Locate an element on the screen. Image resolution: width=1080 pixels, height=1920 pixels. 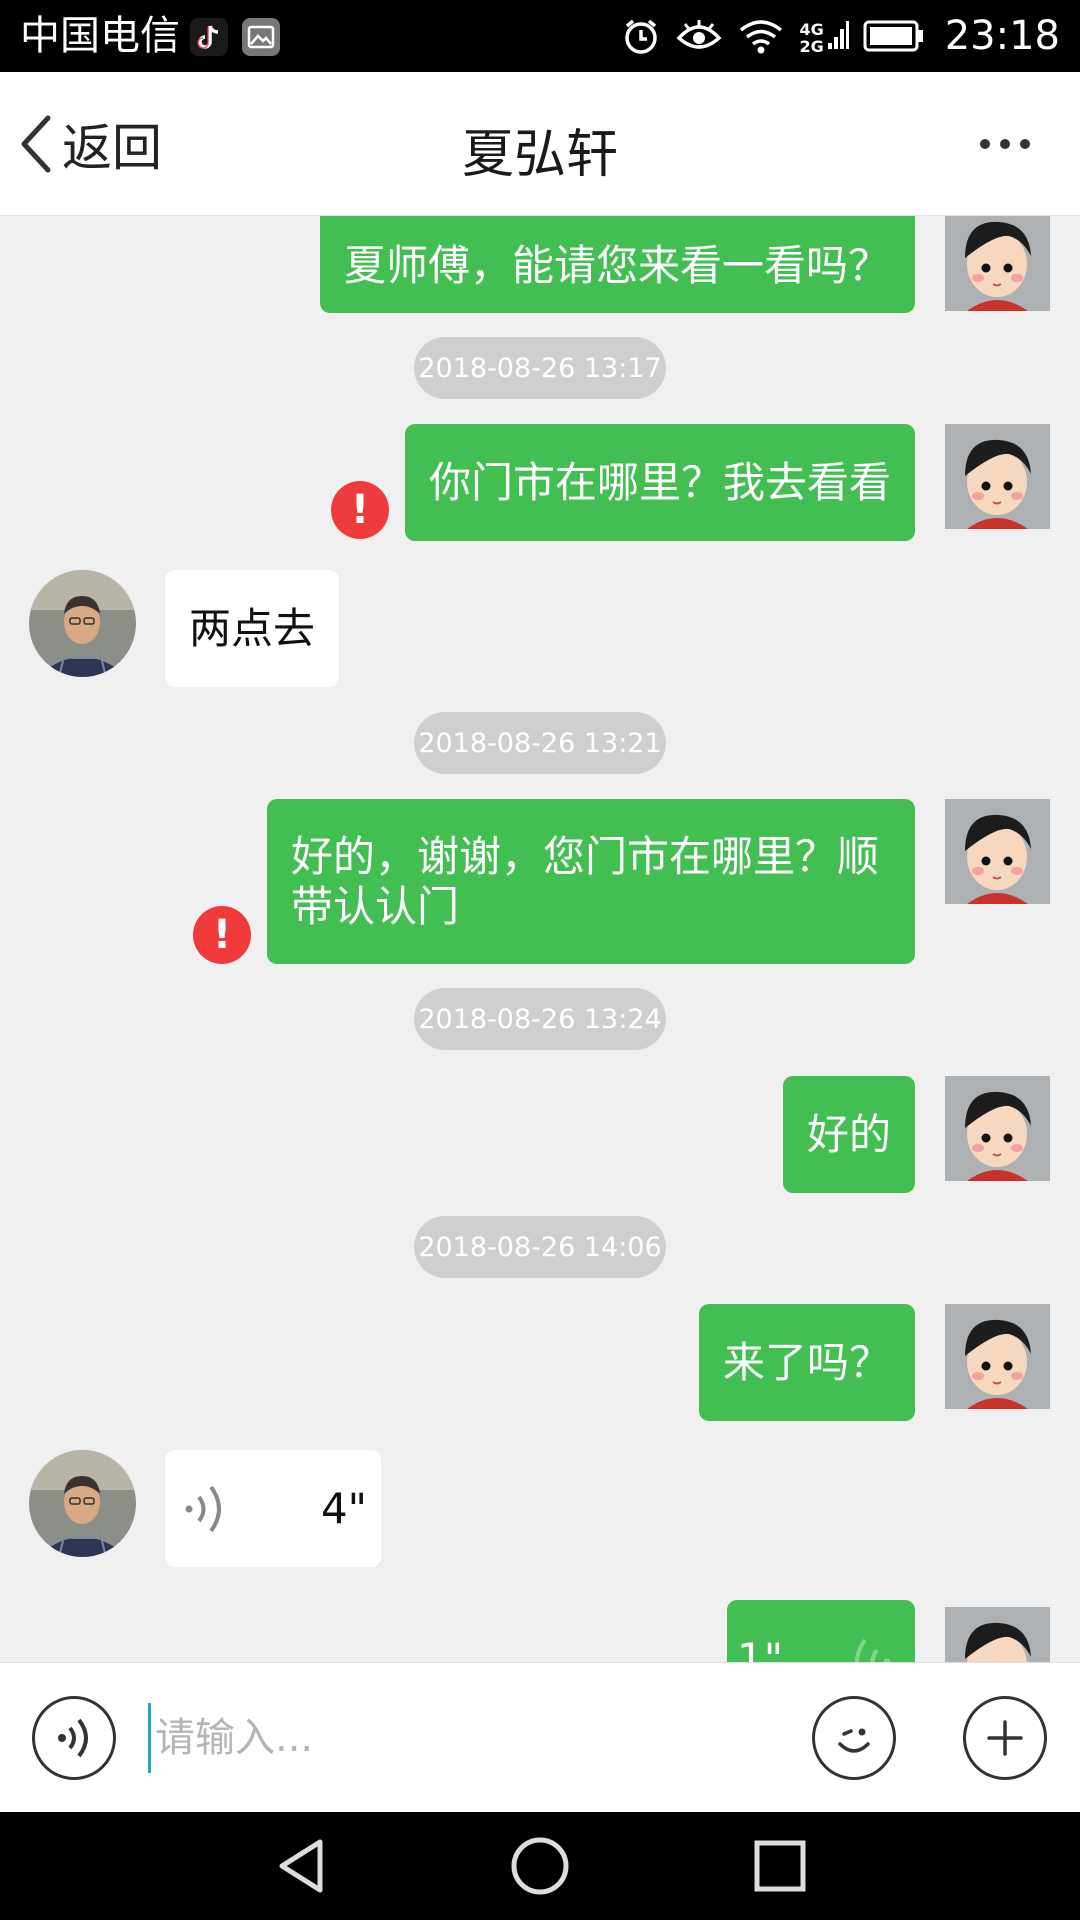
outgoing-message: 好的，谢谢，您门市在哪里？顺带认认门 is located at coordinates (591, 881).